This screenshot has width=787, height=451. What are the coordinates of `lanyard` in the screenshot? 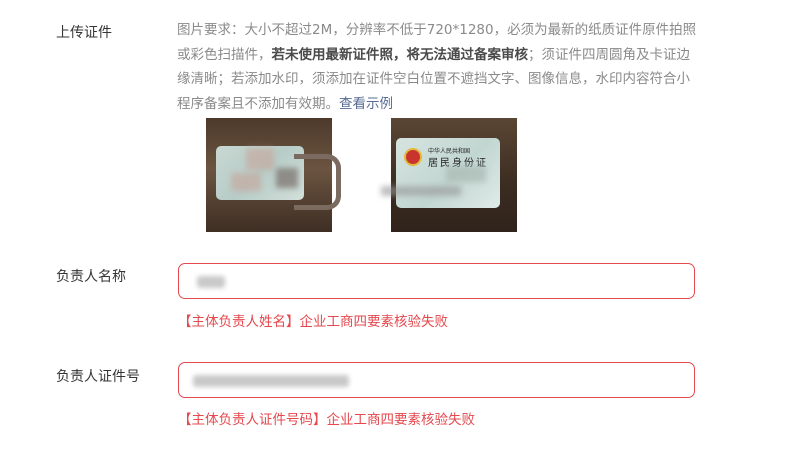 It's located at (317, 182).